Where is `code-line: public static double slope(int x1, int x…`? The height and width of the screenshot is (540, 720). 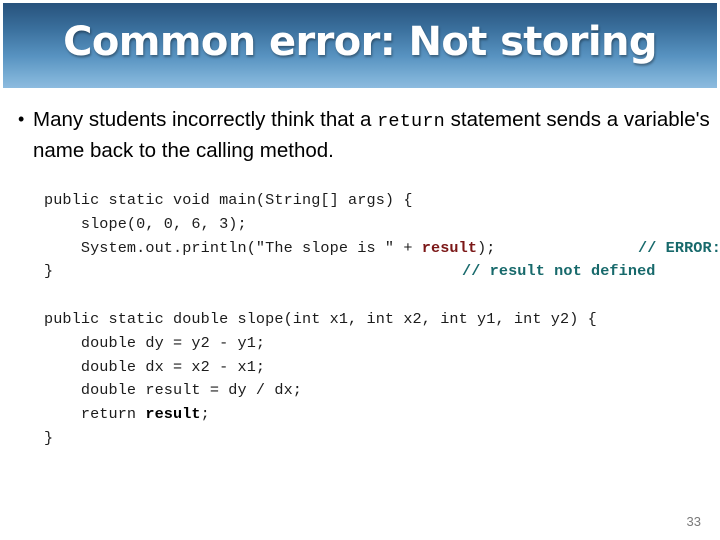 code-line: public static double slope(int x1, int x… is located at coordinates (382, 320).